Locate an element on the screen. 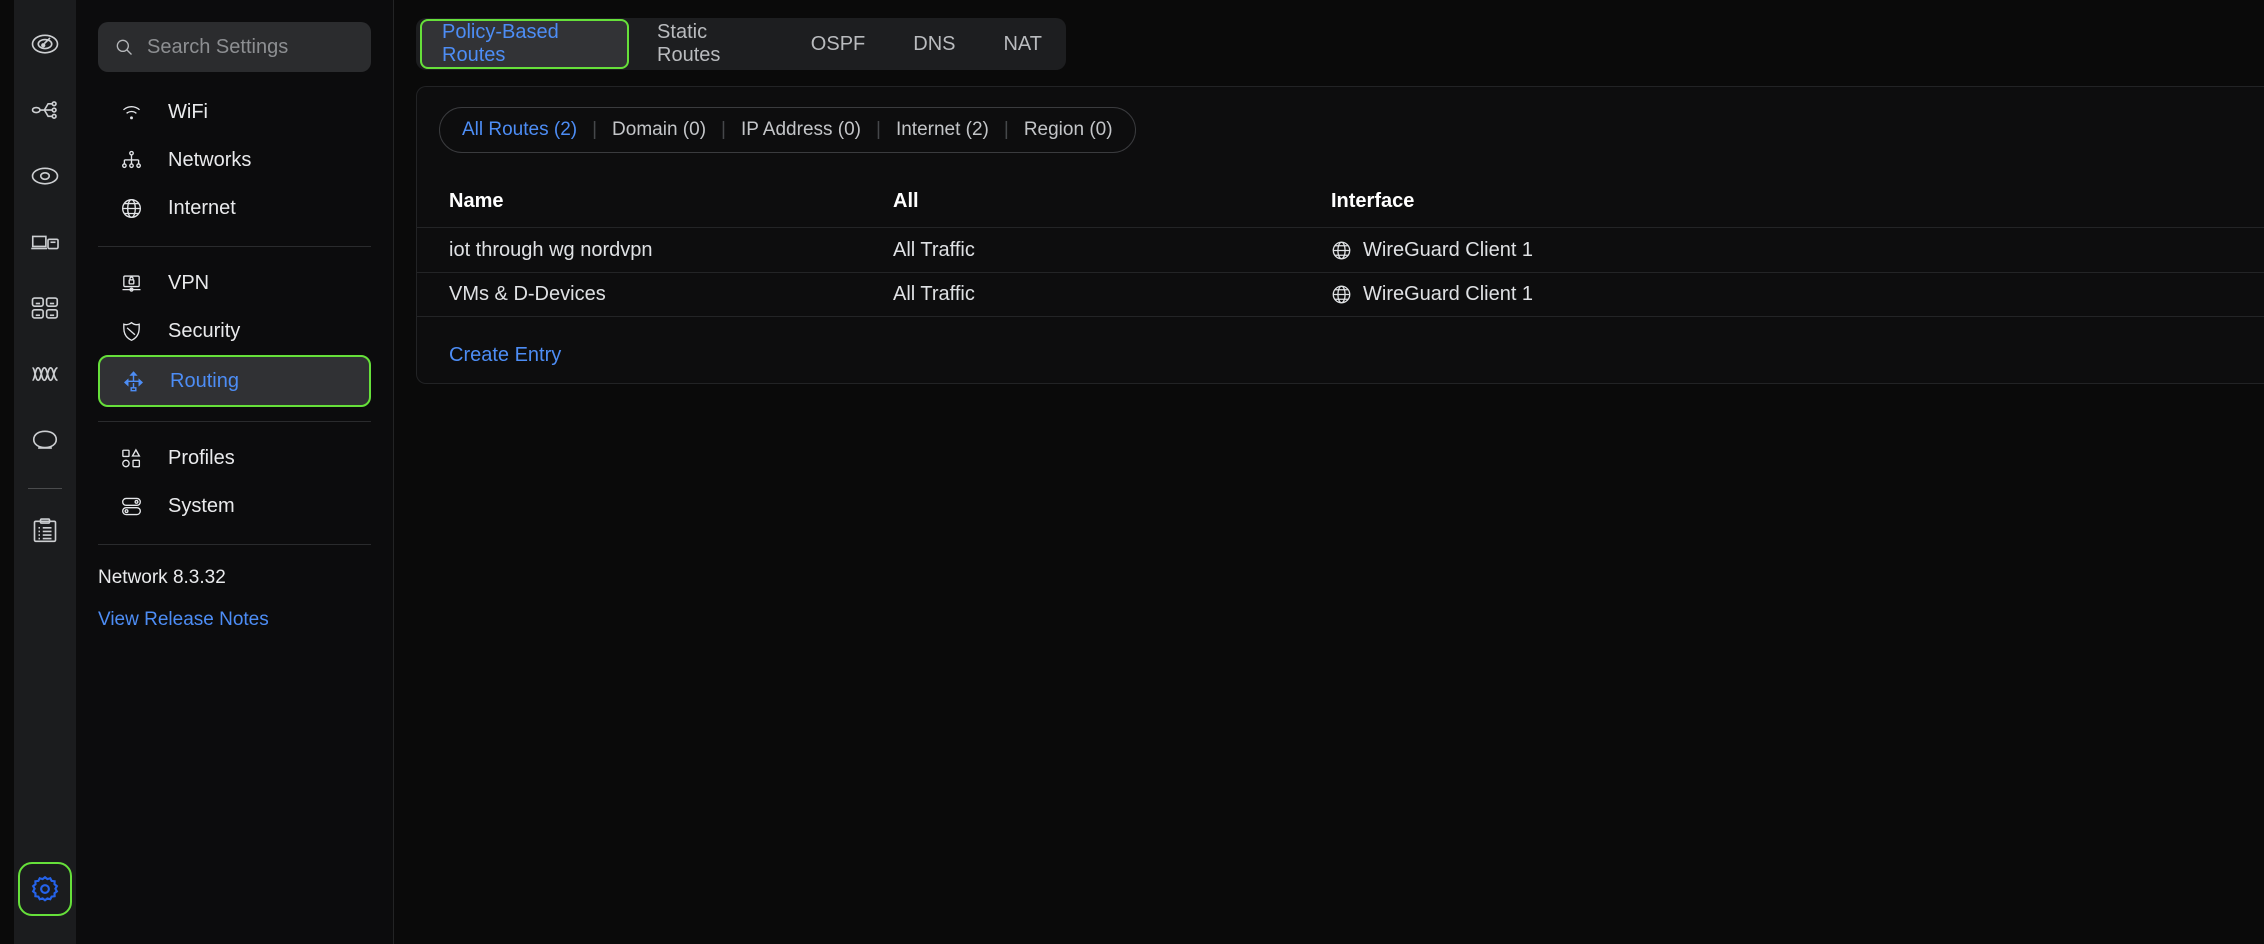 Image resolution: width=2264 pixels, height=944 pixels. filter-region: Region (0) is located at coordinates (1068, 130).